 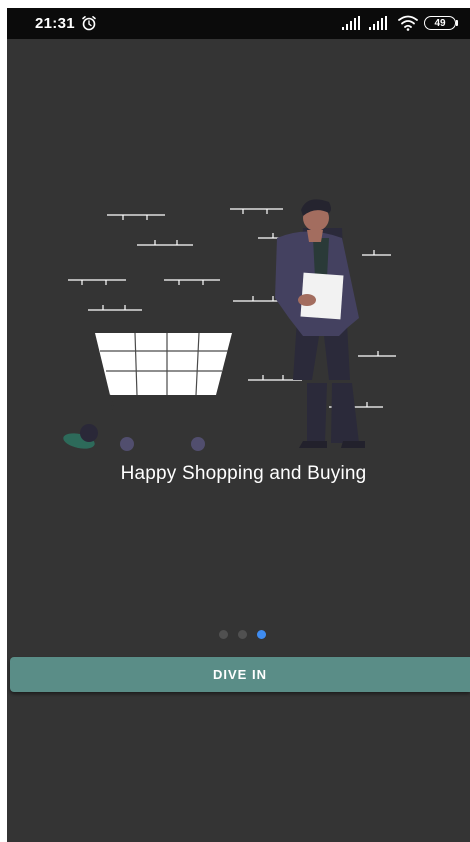 I want to click on status-bar: 21:31 49, so click(x=238, y=23).